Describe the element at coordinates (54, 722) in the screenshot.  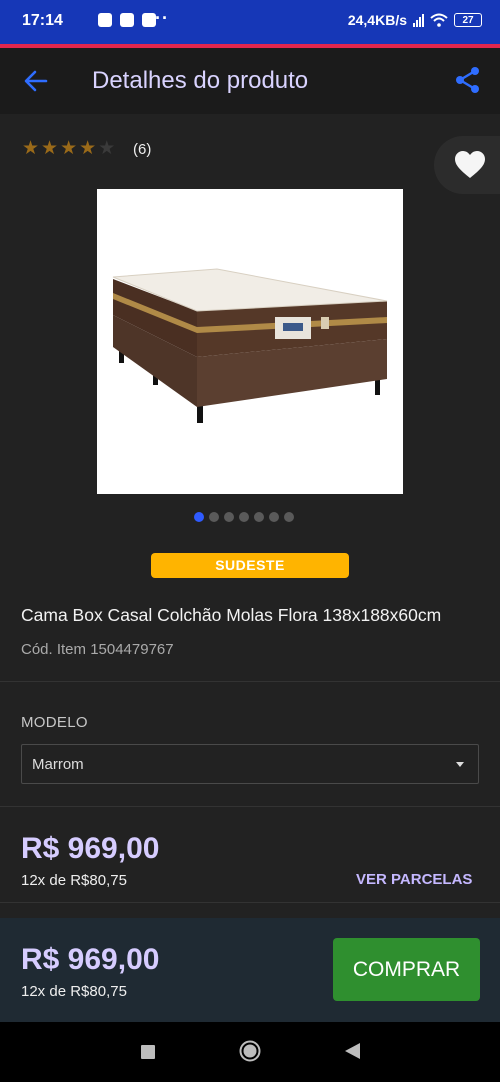
I see `model-label: MODELO` at that location.